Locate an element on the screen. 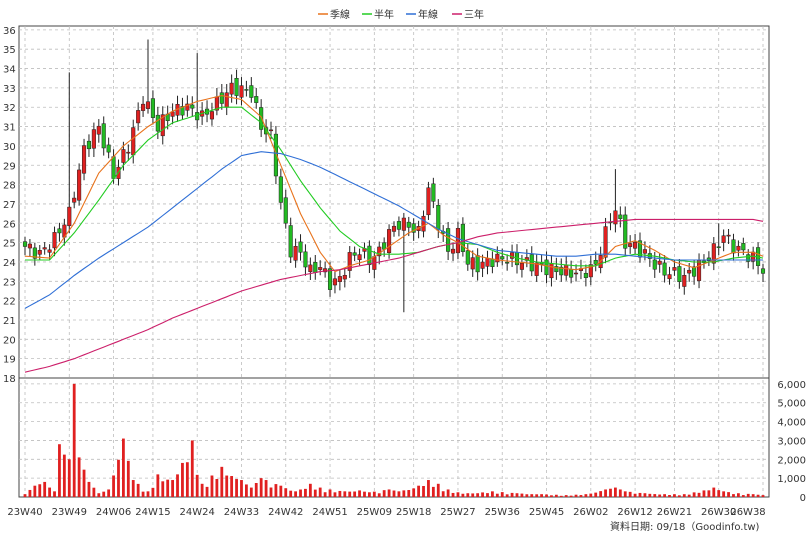  volume-tick-label: 5,000 is located at coordinates (791, 404).